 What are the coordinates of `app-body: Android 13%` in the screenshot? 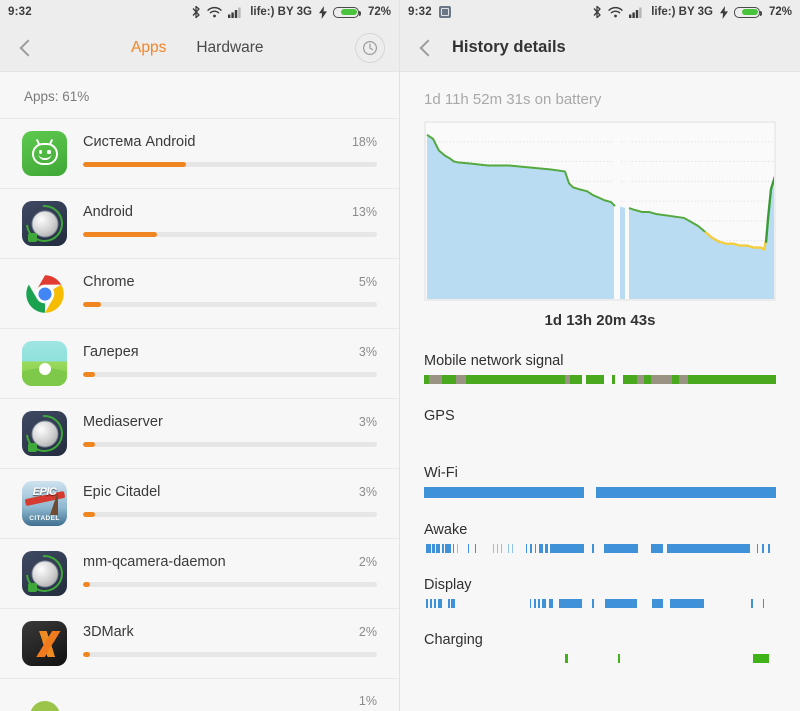 It's located at (230, 218).